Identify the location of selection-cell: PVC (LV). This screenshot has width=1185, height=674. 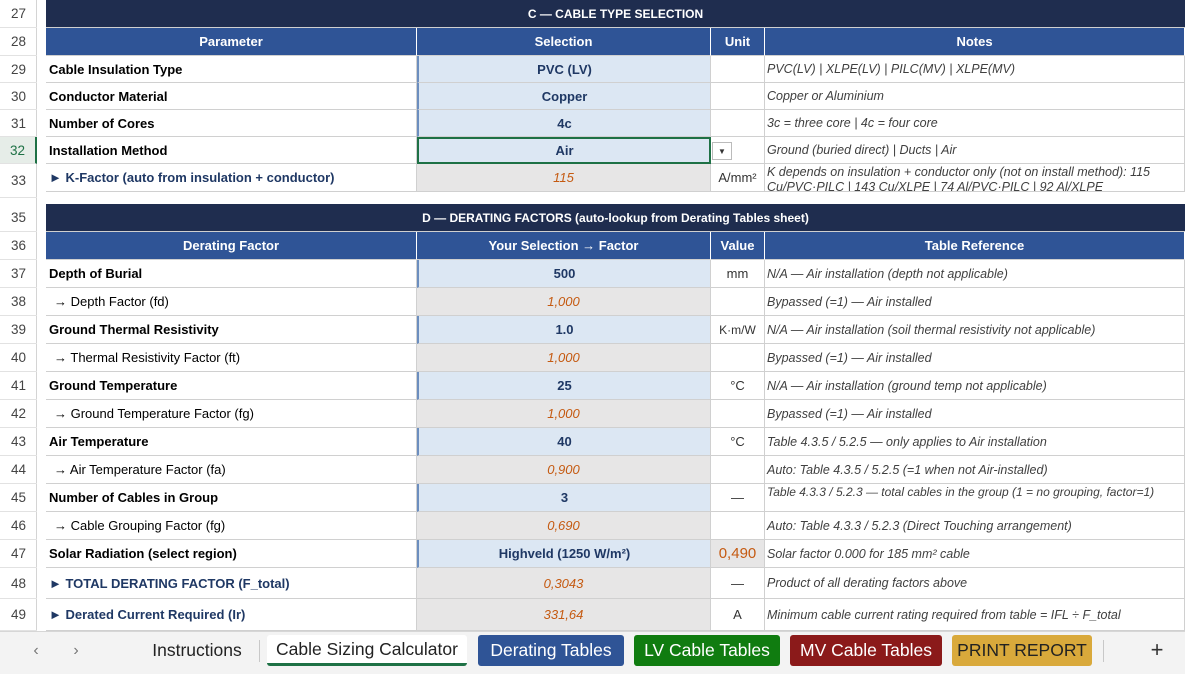
(564, 69).